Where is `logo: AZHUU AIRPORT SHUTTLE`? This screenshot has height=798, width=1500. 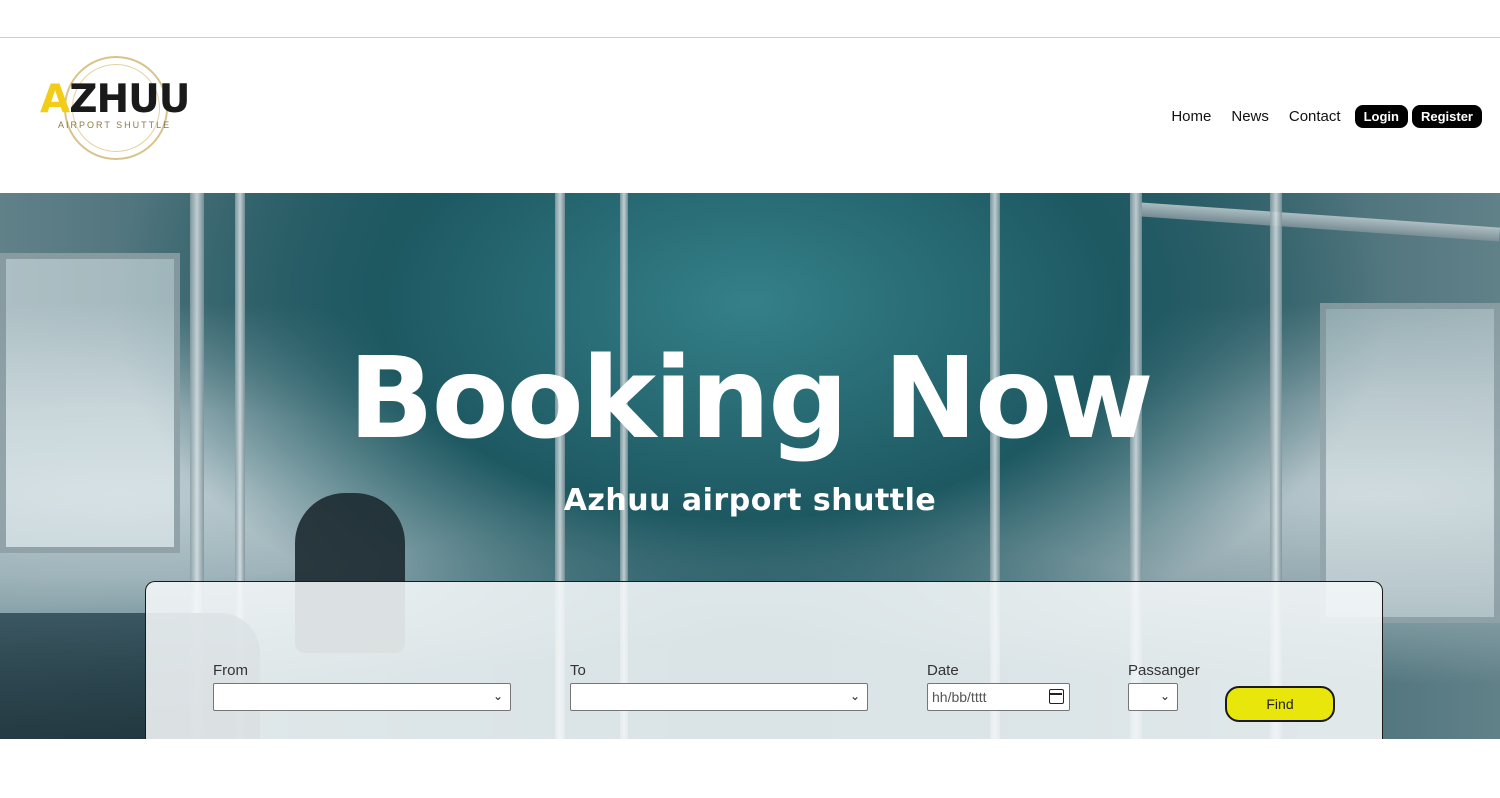 logo: AZHUU AIRPORT SHUTTLE is located at coordinates (115, 109).